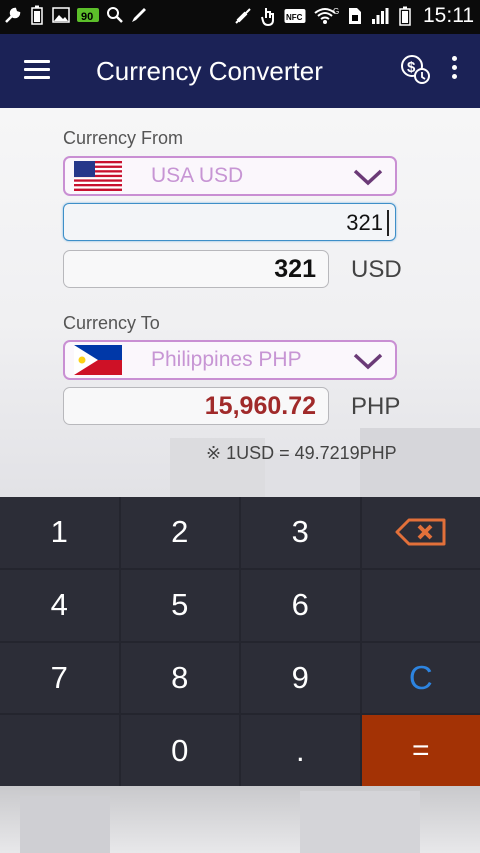 This screenshot has width=480, height=853. Describe the element at coordinates (301, 453) in the screenshot. I see `exchange-rate-text: ※ 1USD = 49.7219PHP` at that location.